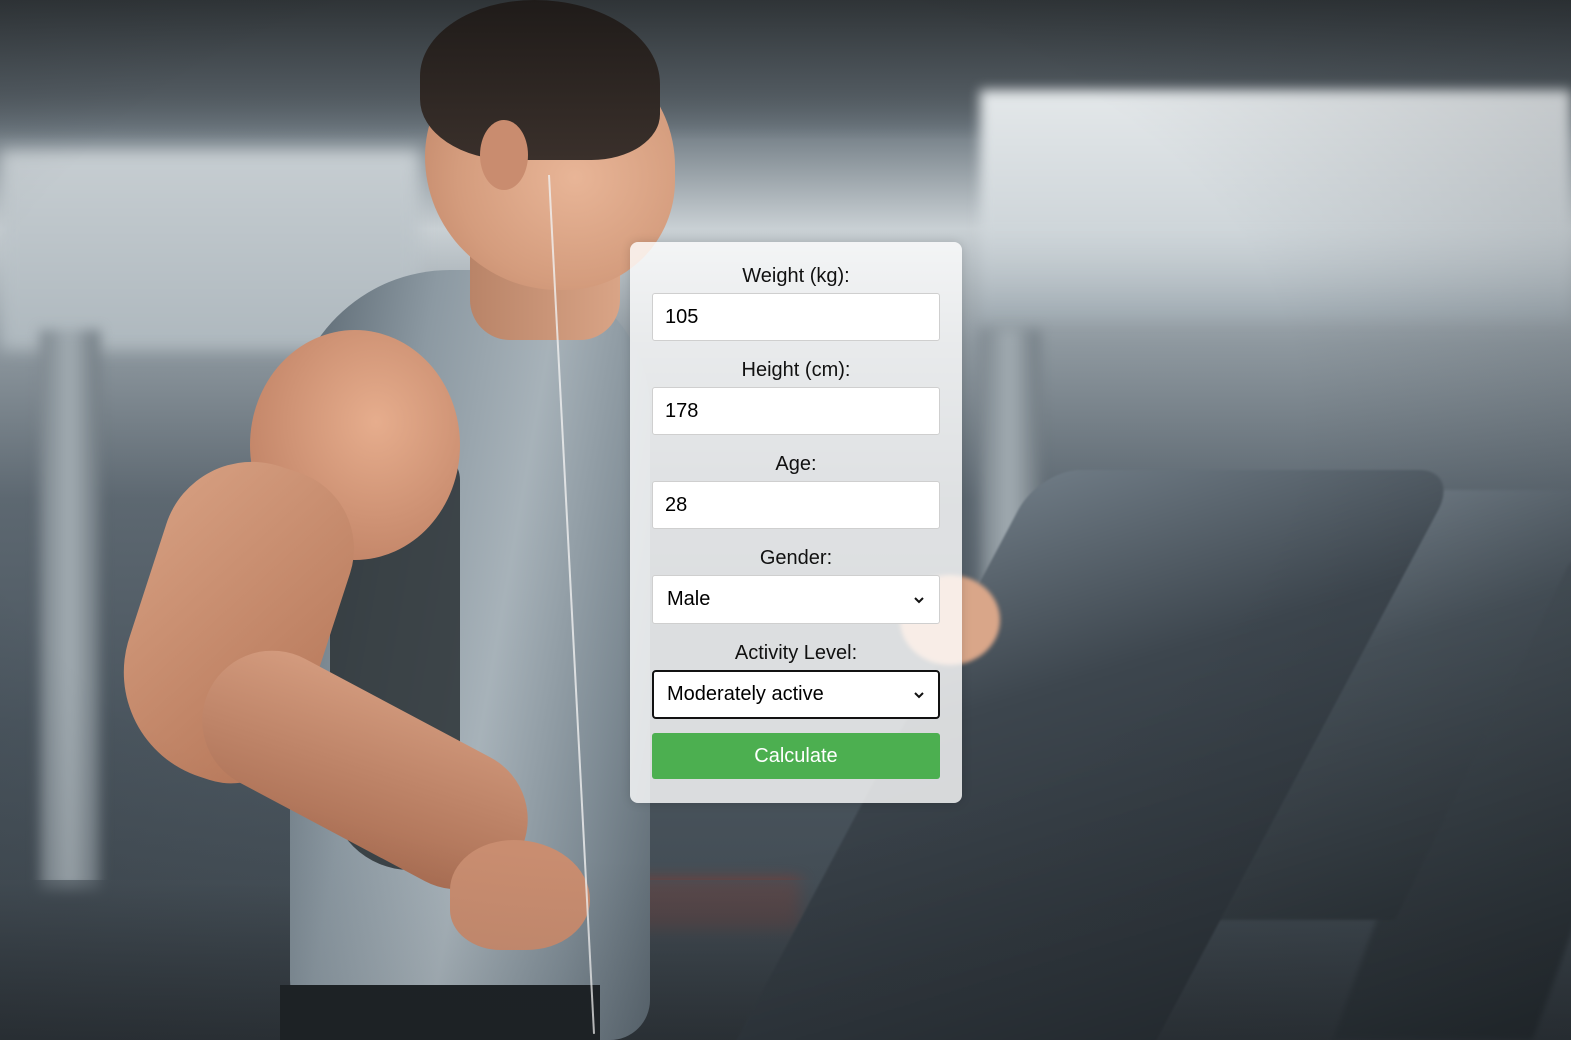 This screenshot has width=1571, height=1040. I want to click on activity-level-label: Activity Level:, so click(796, 653).